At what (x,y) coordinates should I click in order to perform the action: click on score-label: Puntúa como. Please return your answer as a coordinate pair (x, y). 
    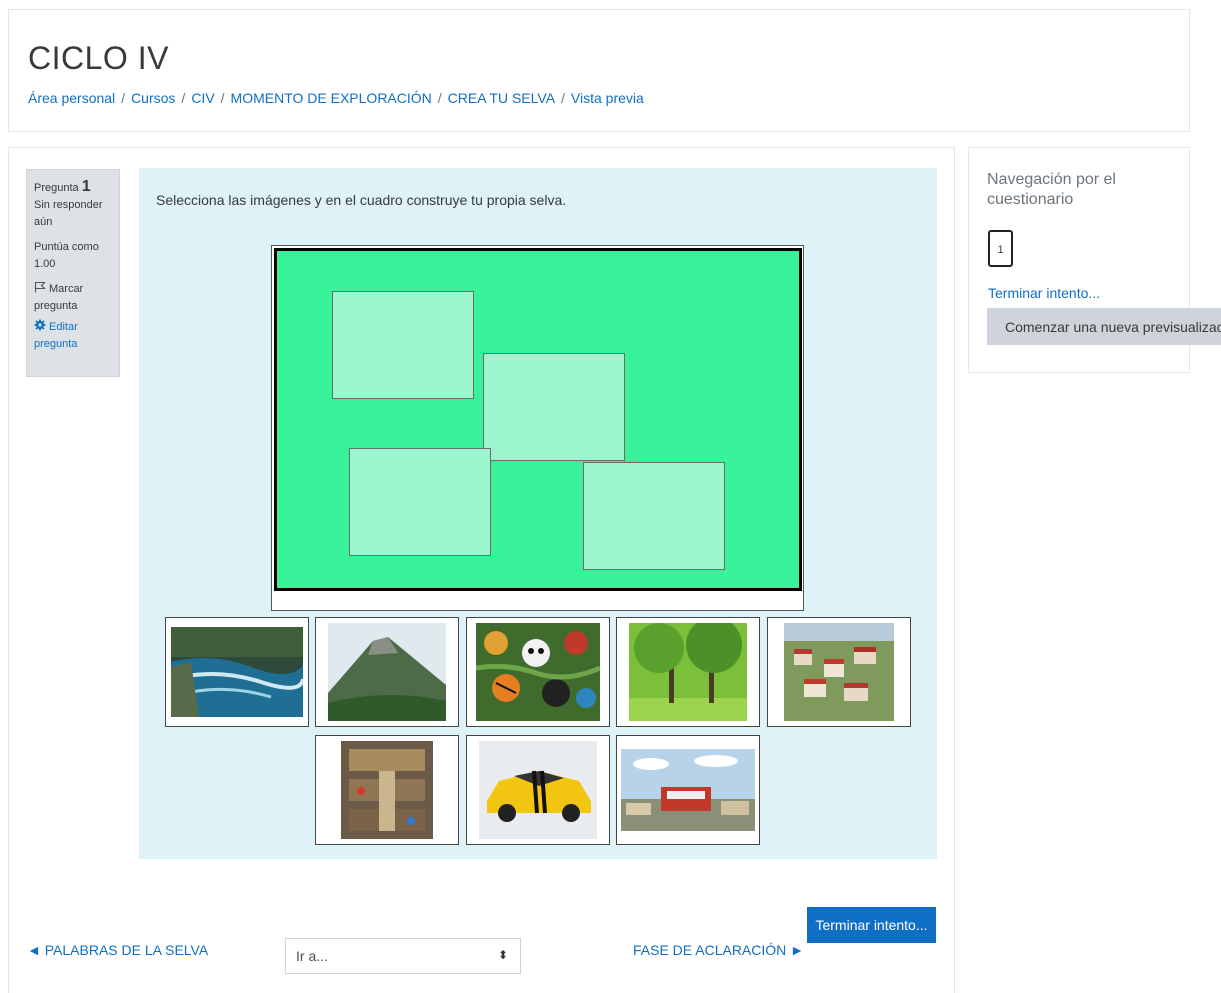
    Looking at the image, I should click on (66, 247).